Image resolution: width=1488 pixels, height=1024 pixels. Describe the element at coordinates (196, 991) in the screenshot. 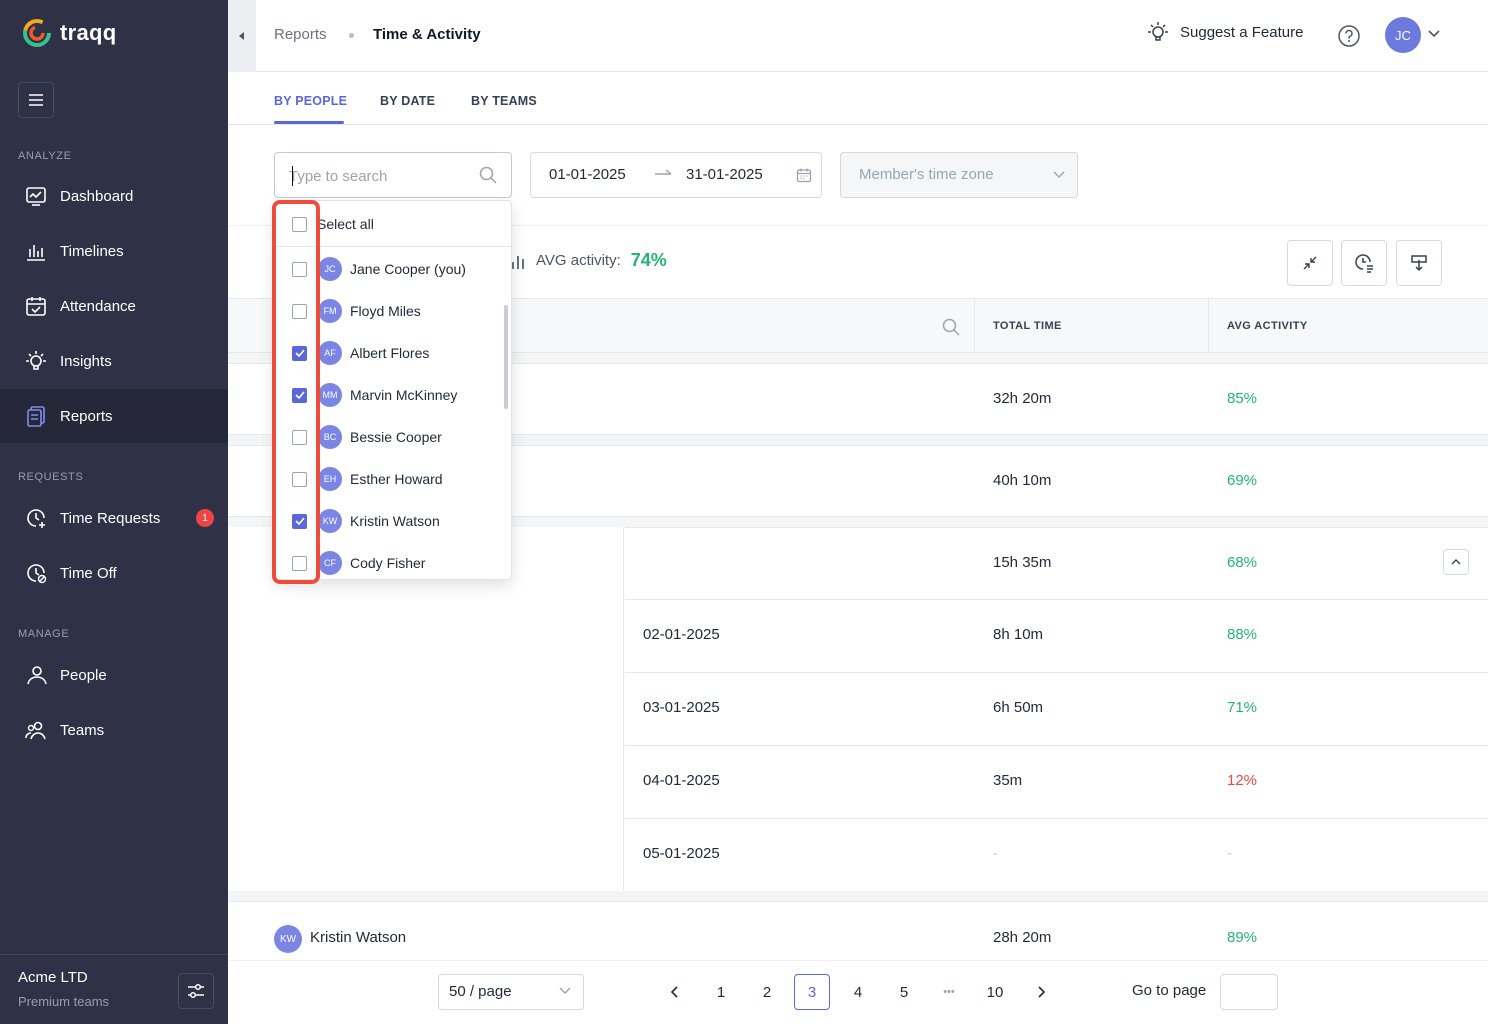

I see `workspace-settings-button` at that location.